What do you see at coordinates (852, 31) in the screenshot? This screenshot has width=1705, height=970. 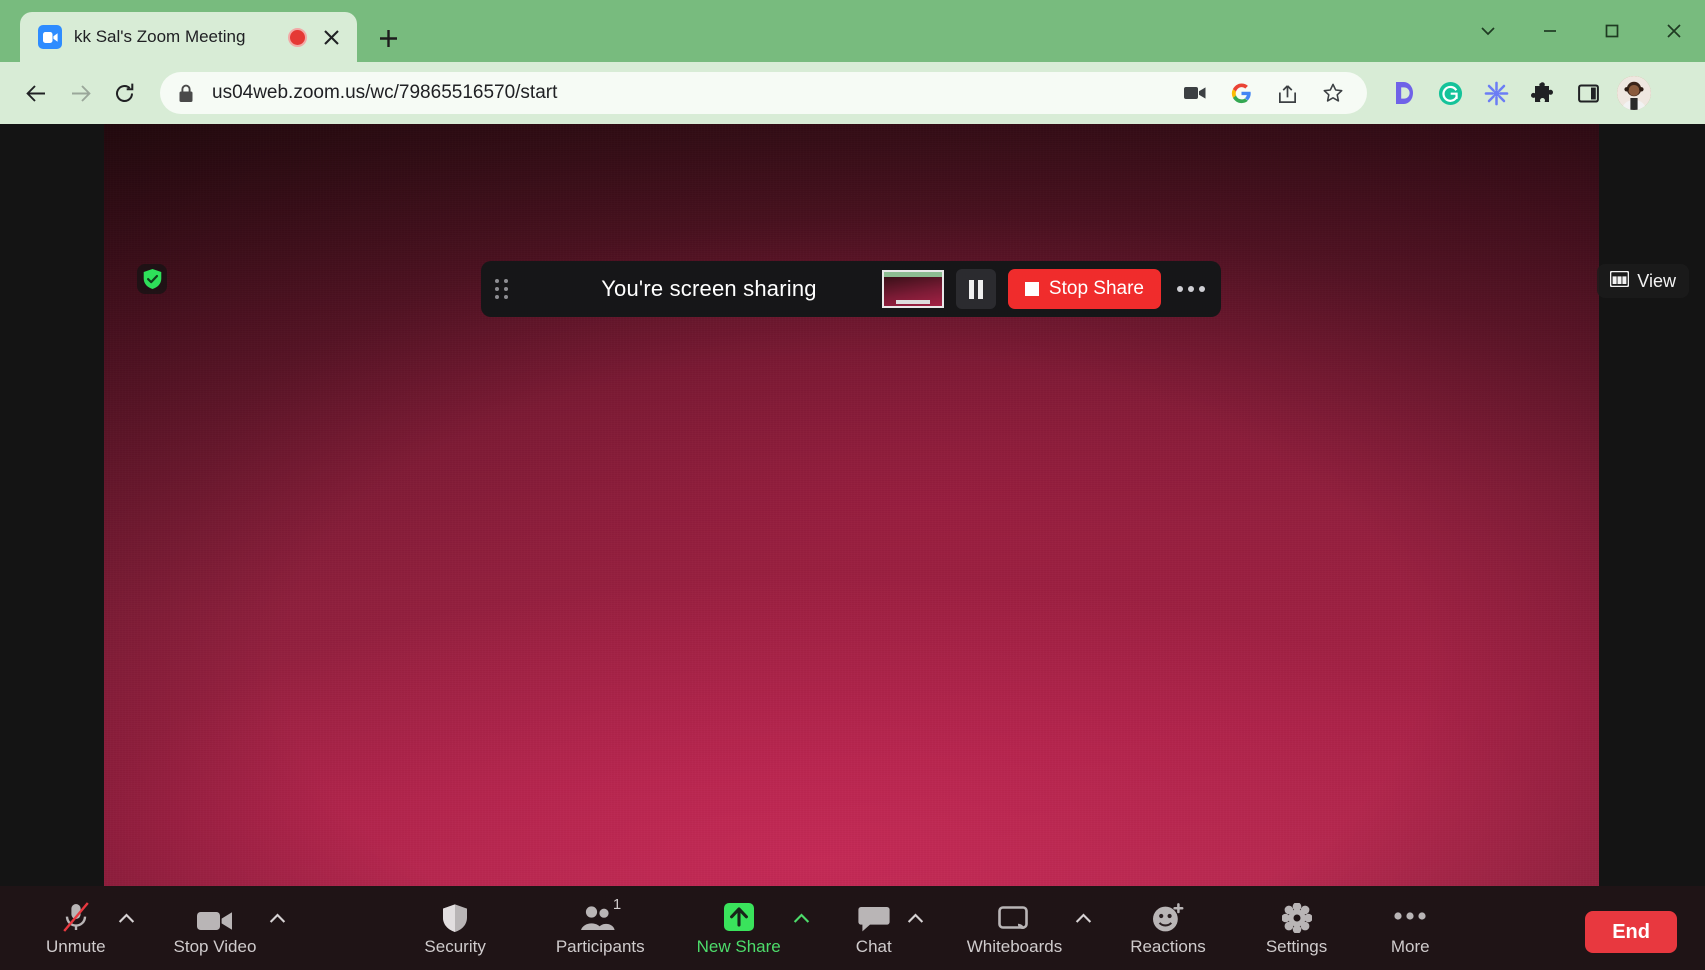 I see `browser-title-bar: kk Sal's Zoom Meeting` at bounding box center [852, 31].